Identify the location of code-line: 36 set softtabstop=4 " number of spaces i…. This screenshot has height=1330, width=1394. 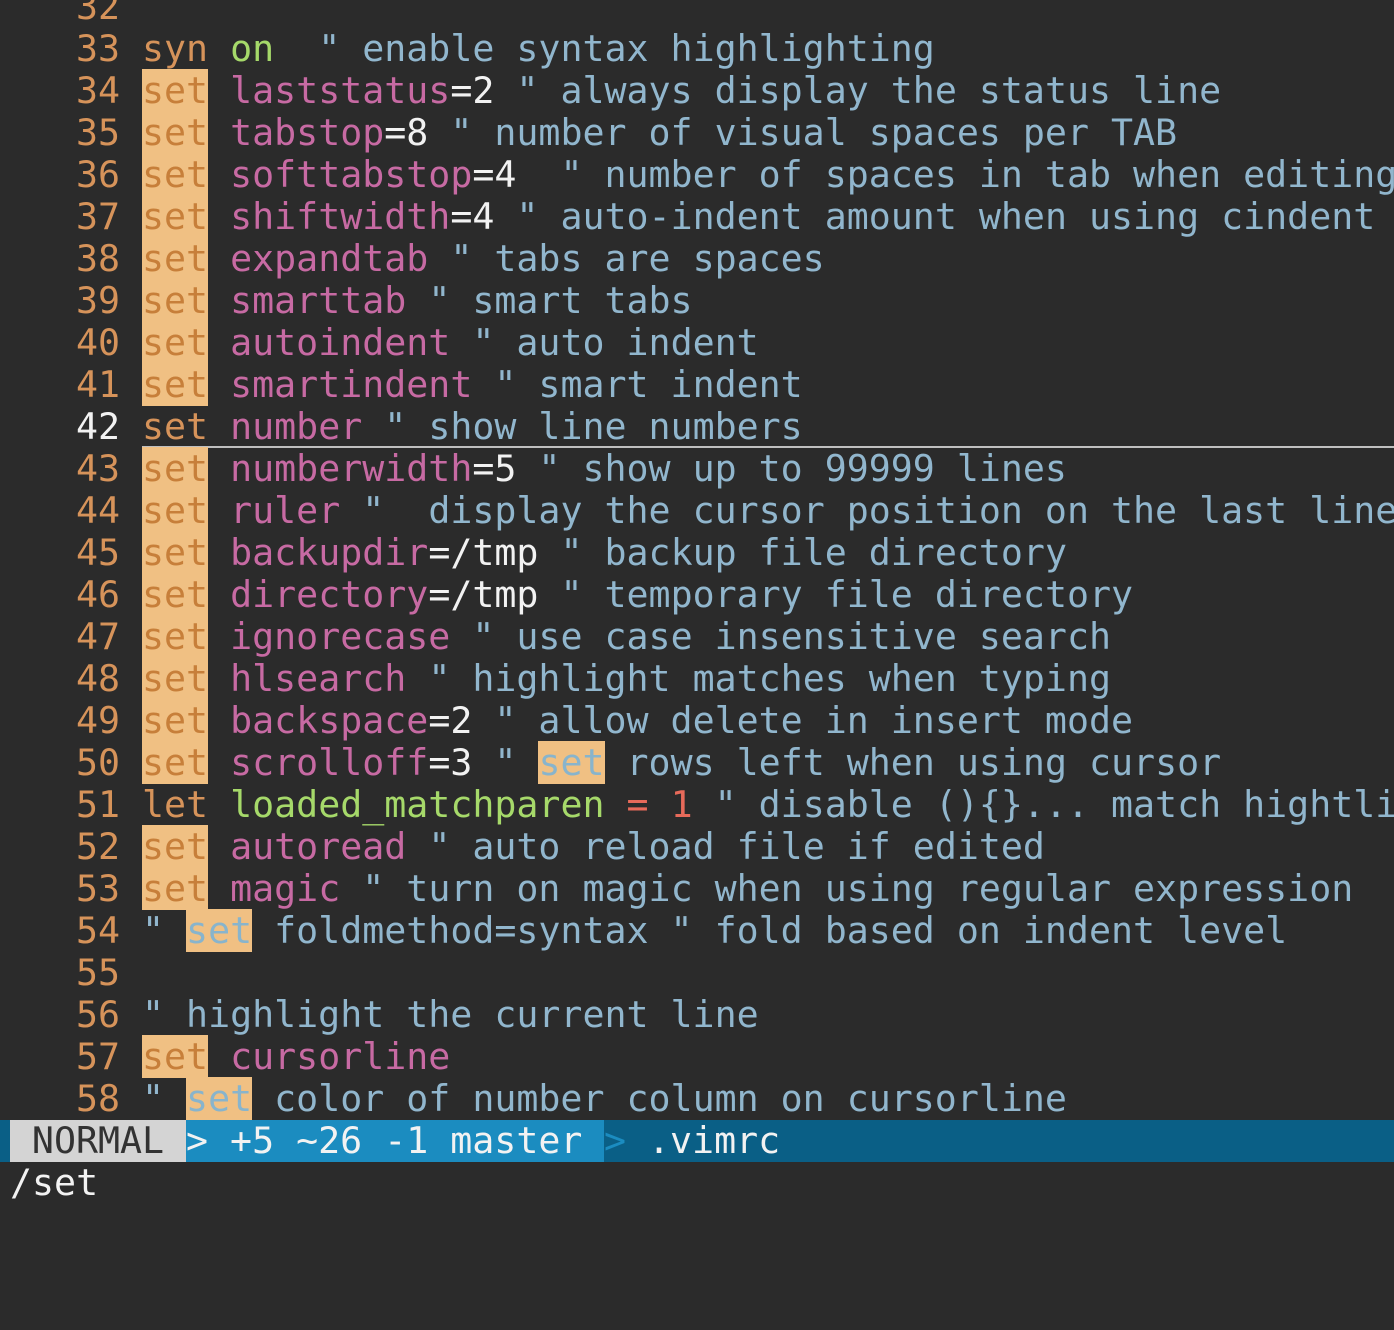
(697, 174).